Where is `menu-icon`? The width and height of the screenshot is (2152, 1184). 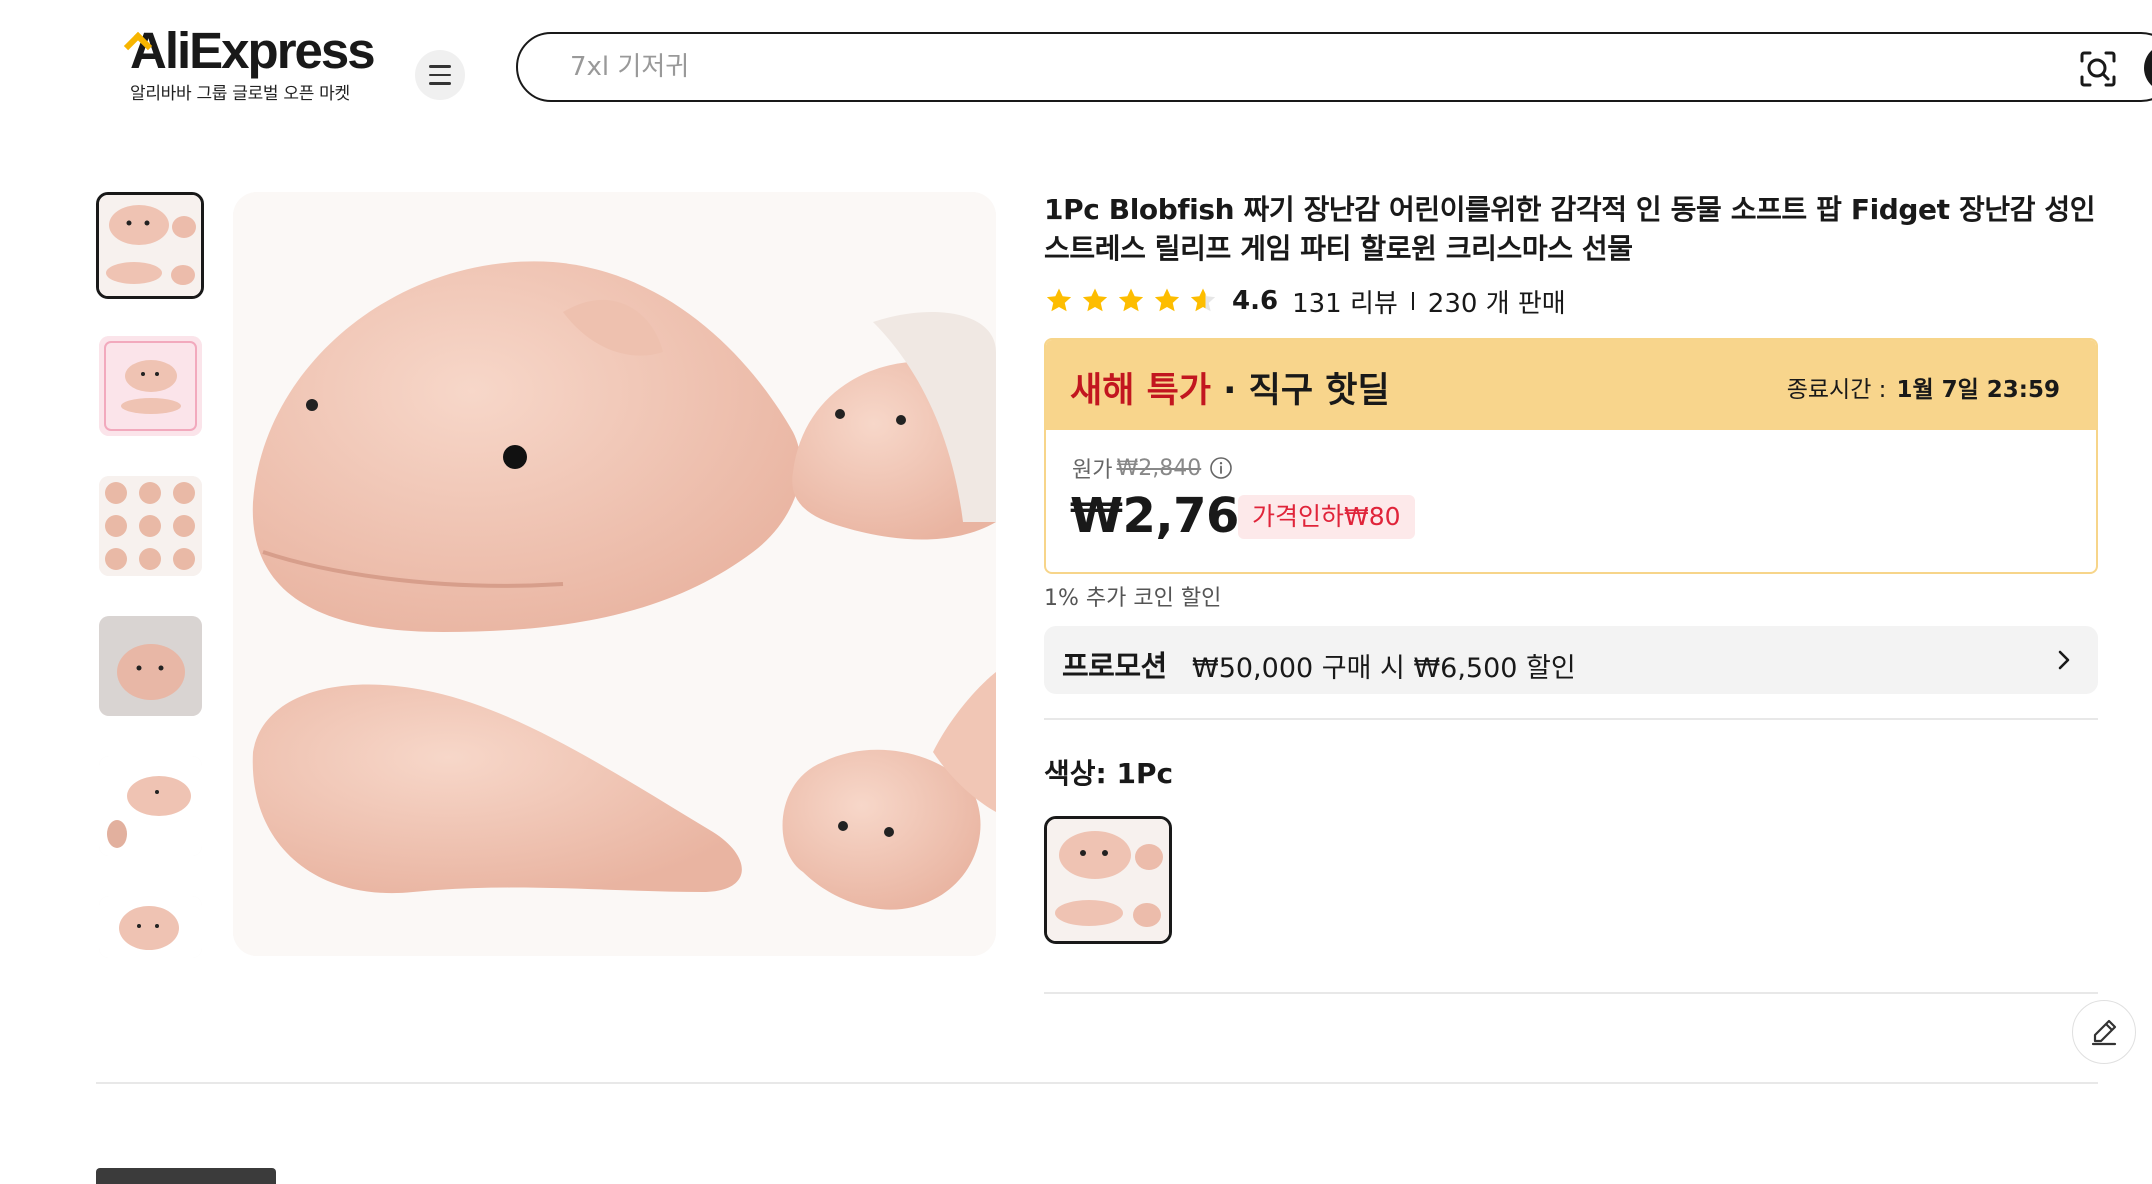 menu-icon is located at coordinates (440, 75).